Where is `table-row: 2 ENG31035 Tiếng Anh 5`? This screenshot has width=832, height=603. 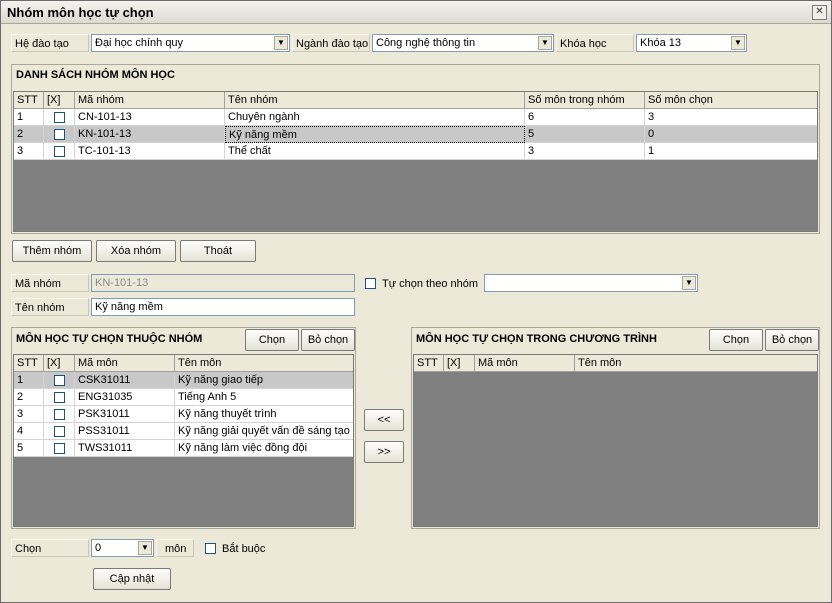
table-row: 2 ENG31035 Tiếng Anh 5 is located at coordinates (183, 397).